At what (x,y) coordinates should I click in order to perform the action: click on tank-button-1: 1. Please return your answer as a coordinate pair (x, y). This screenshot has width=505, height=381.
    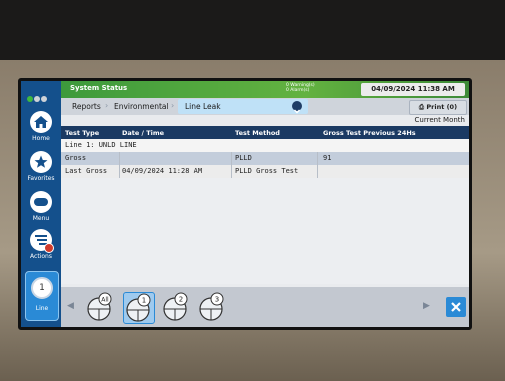
    Looking at the image, I should click on (139, 308).